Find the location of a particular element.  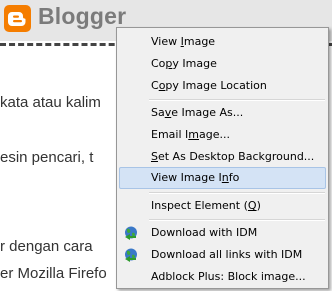

menu-item-label: Download with IDM is located at coordinates (204, 232).